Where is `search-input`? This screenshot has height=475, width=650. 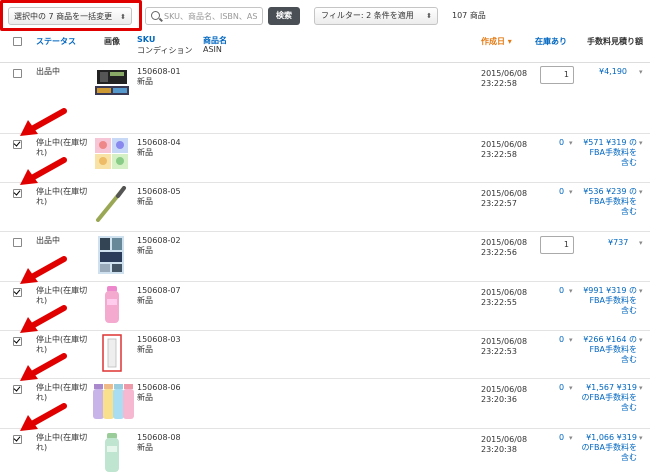 search-input is located at coordinates (212, 16).